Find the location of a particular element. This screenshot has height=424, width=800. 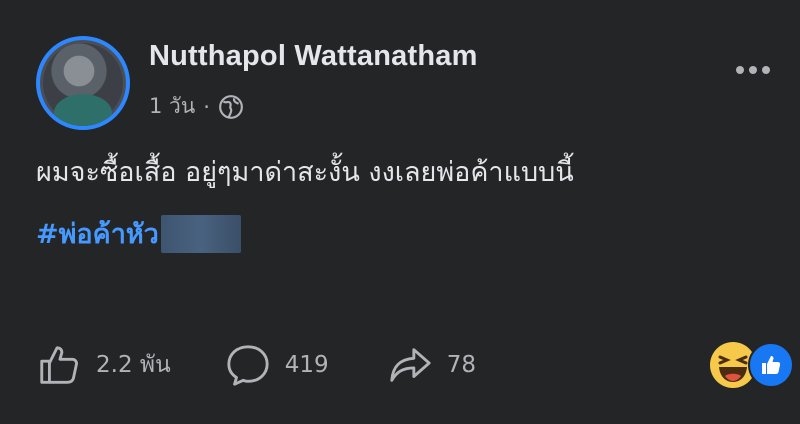

censored-text-block is located at coordinates (200, 233).